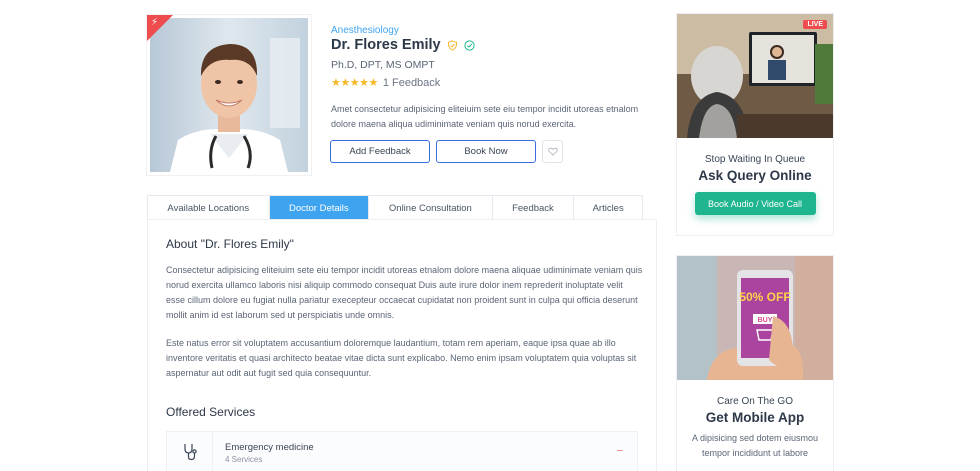 The height and width of the screenshot is (471, 980). Describe the element at coordinates (608, 208) in the screenshot. I see `tab-articles: Articles` at that location.